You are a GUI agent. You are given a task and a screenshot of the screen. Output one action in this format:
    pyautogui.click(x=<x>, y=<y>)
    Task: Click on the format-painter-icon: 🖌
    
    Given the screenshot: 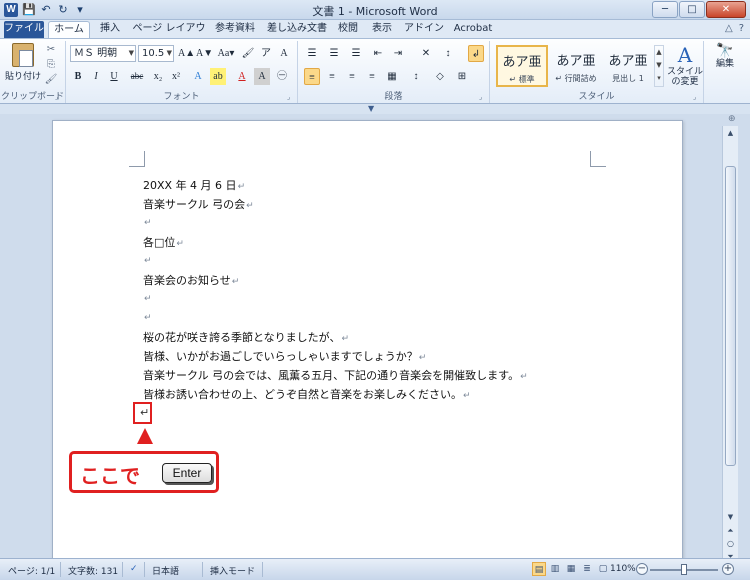 What is the action you would take?
    pyautogui.click(x=51, y=81)
    